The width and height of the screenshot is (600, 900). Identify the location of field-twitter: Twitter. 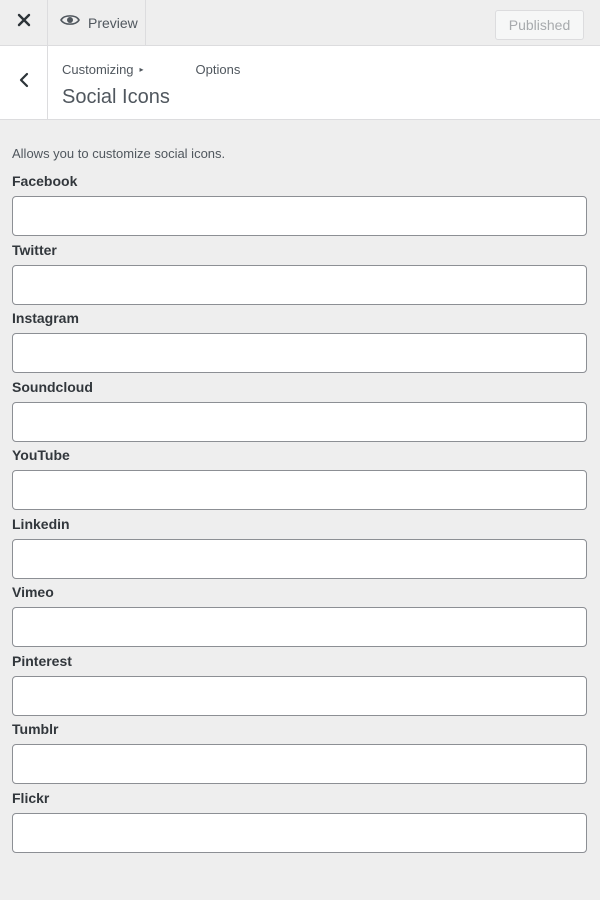
(299, 275).